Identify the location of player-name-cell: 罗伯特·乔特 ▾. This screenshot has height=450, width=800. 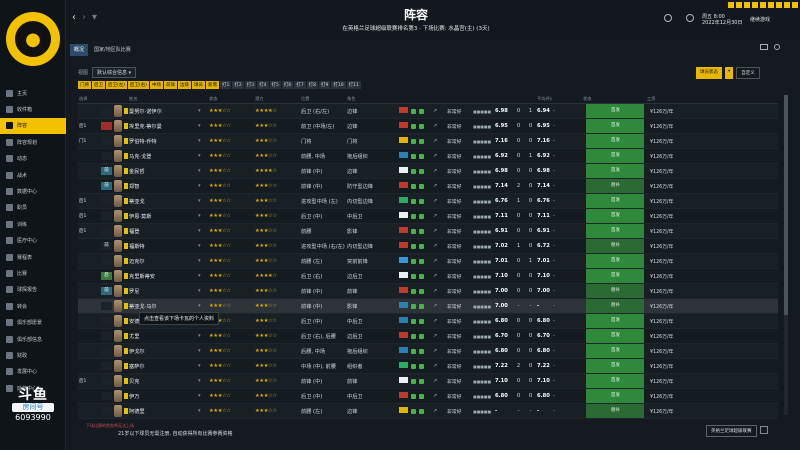
(168, 141).